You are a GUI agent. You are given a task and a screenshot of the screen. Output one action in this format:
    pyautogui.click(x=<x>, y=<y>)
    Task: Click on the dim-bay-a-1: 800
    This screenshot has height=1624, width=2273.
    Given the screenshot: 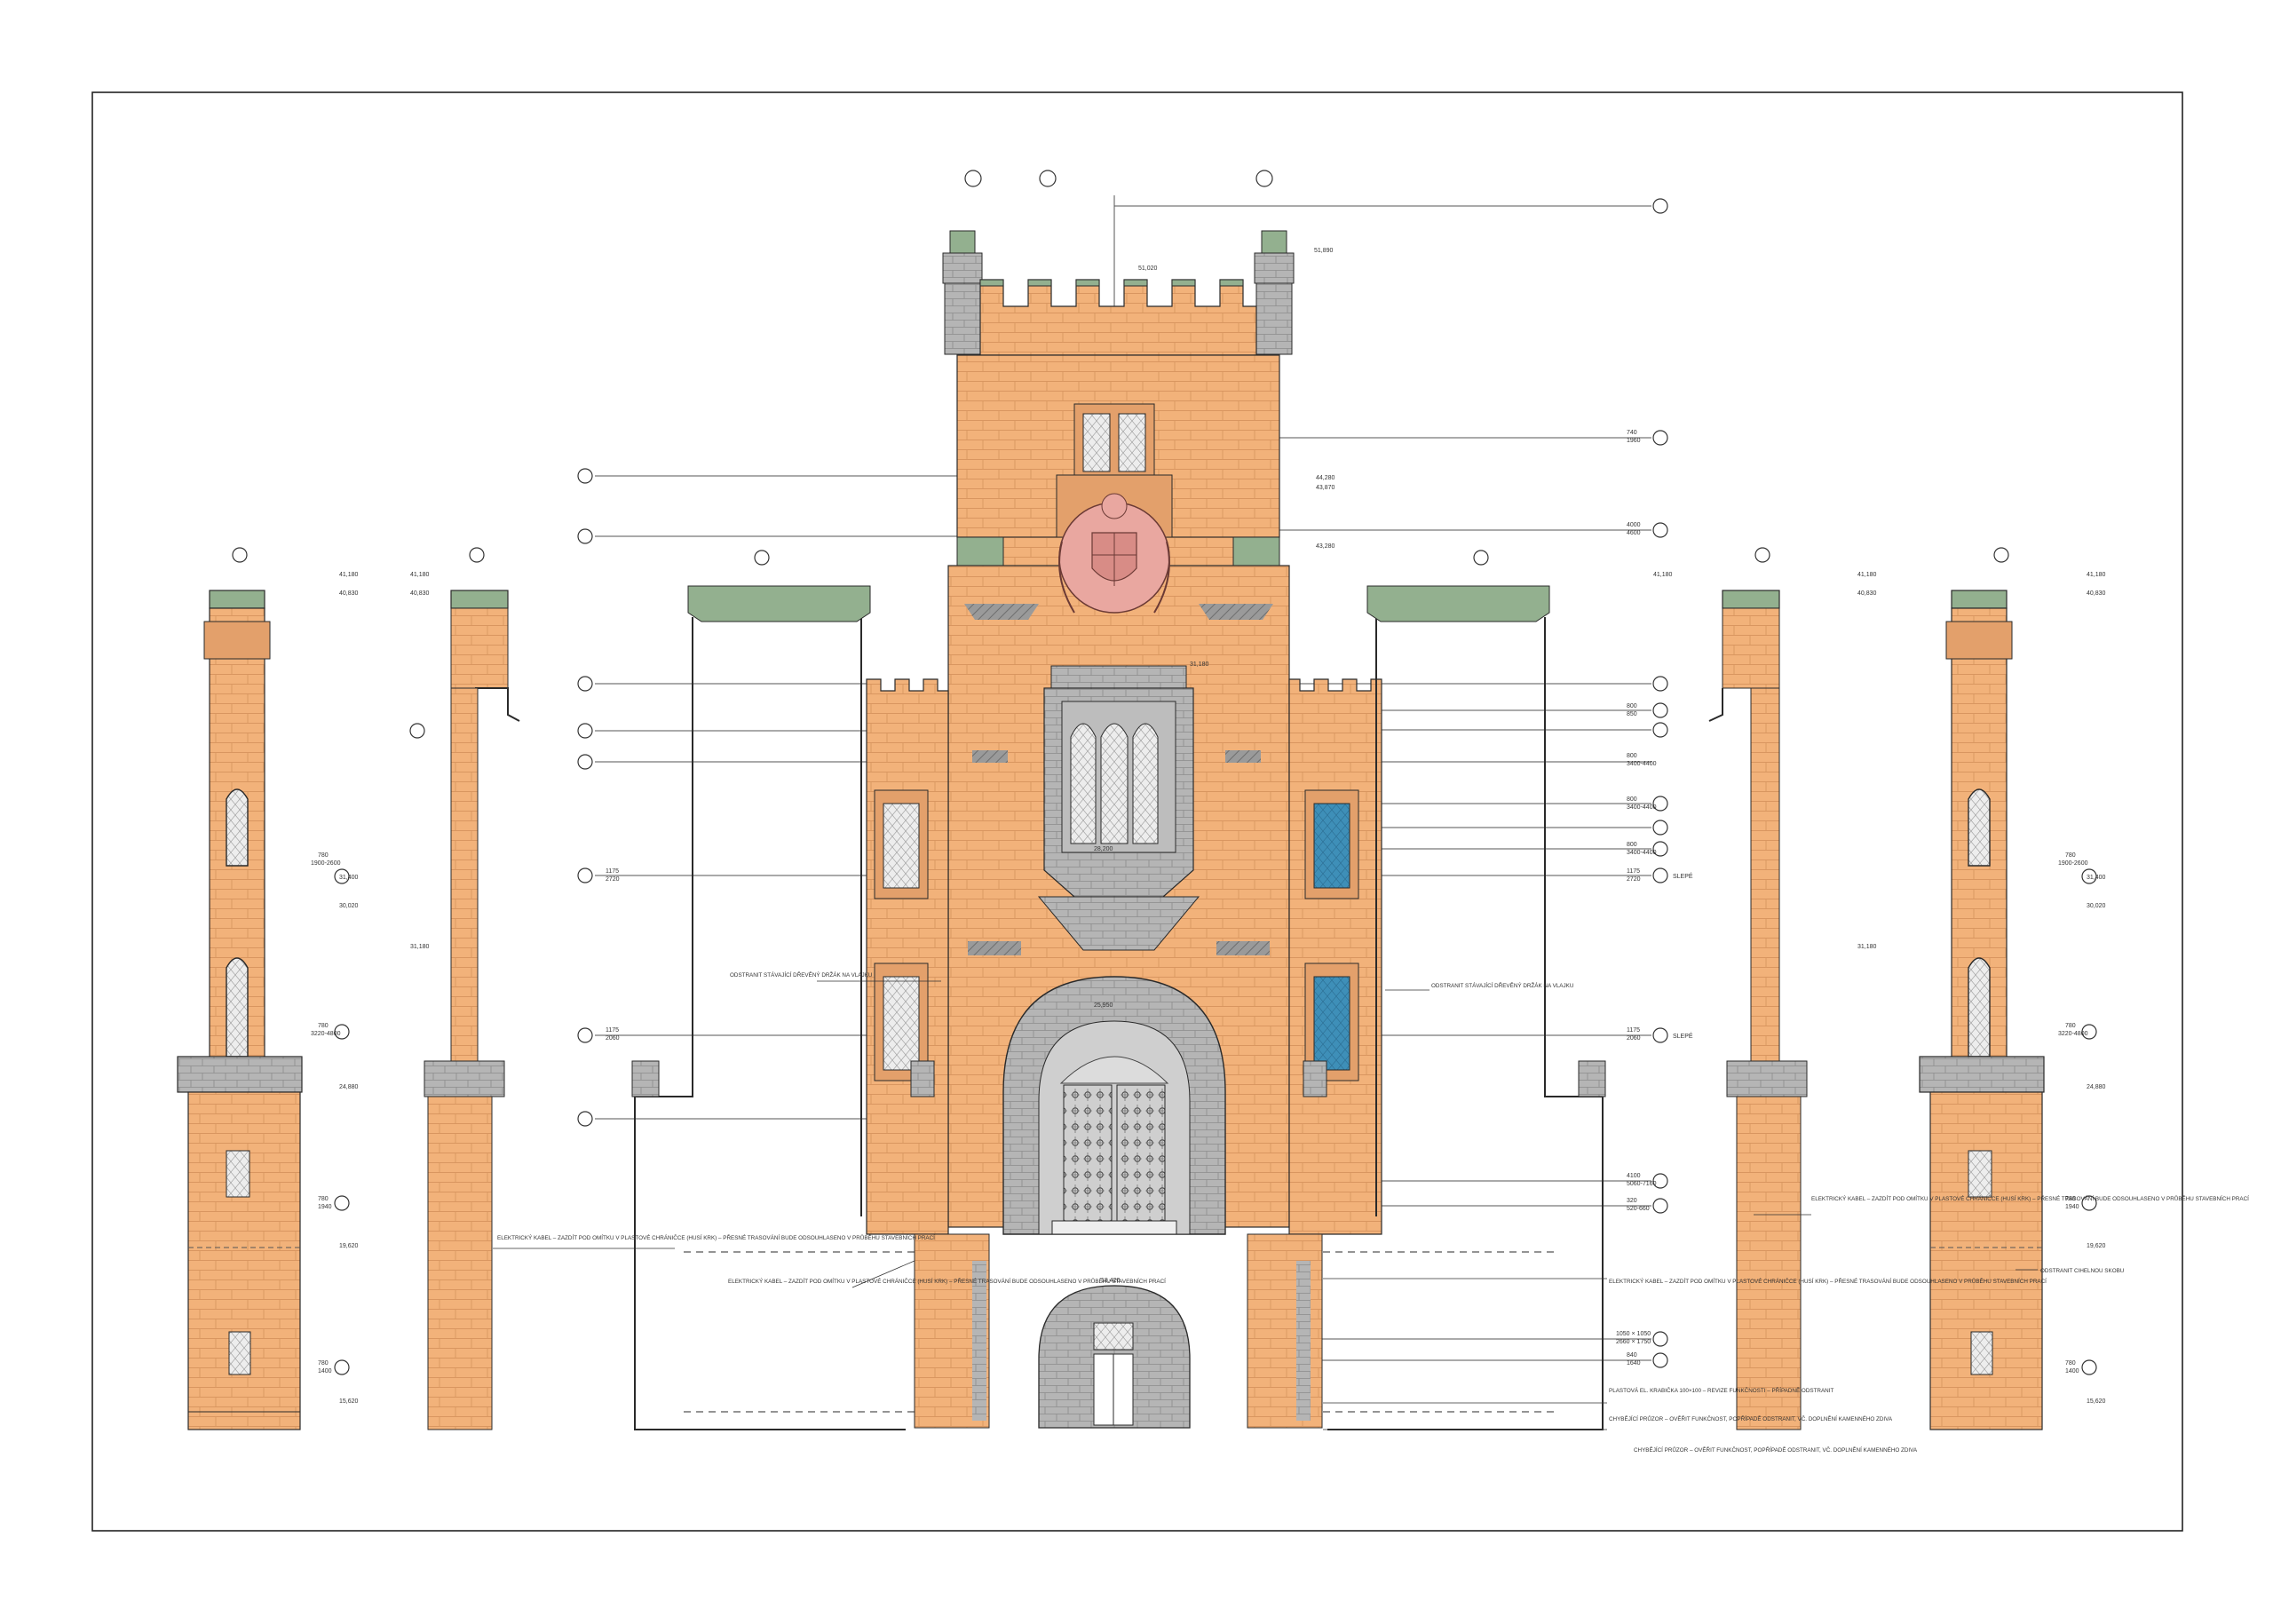 What is the action you would take?
    pyautogui.click(x=1632, y=706)
    